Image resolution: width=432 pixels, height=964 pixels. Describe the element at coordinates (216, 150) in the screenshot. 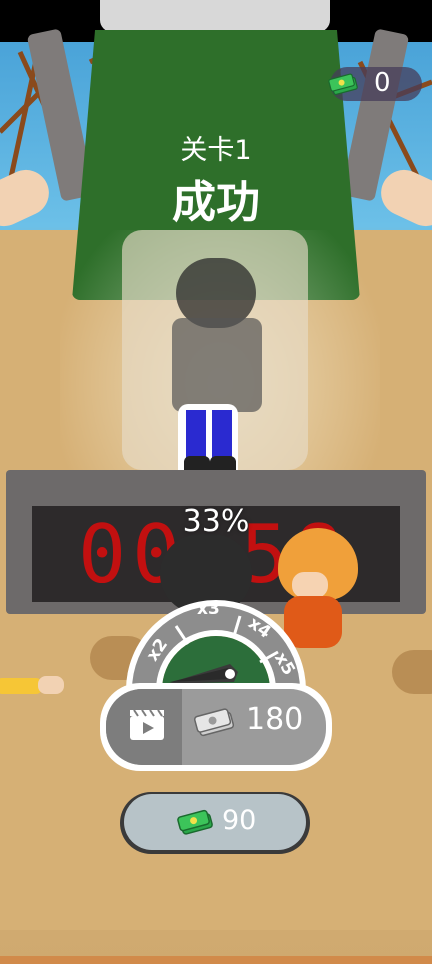

I see `level-label: 关卡1` at that location.